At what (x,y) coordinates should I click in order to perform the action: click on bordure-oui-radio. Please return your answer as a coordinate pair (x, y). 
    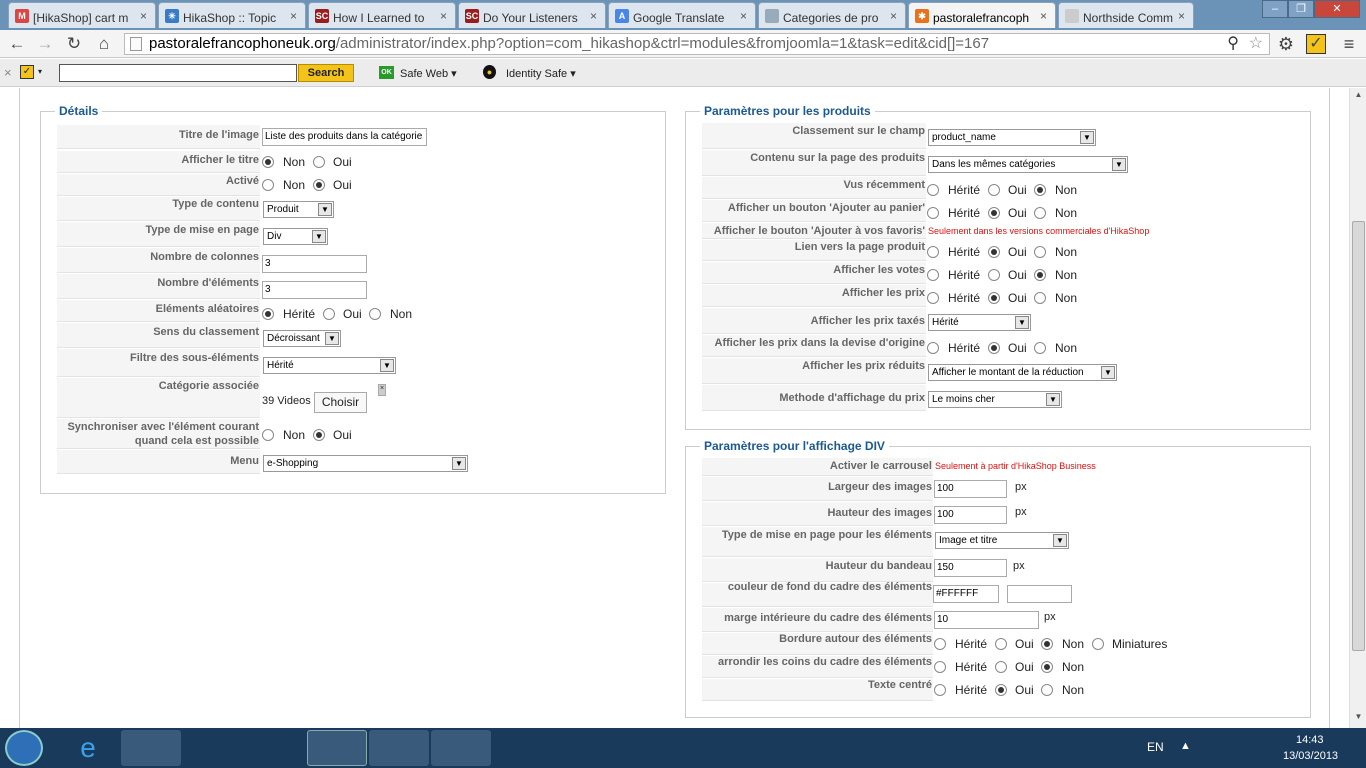
    Looking at the image, I should click on (1001, 644).